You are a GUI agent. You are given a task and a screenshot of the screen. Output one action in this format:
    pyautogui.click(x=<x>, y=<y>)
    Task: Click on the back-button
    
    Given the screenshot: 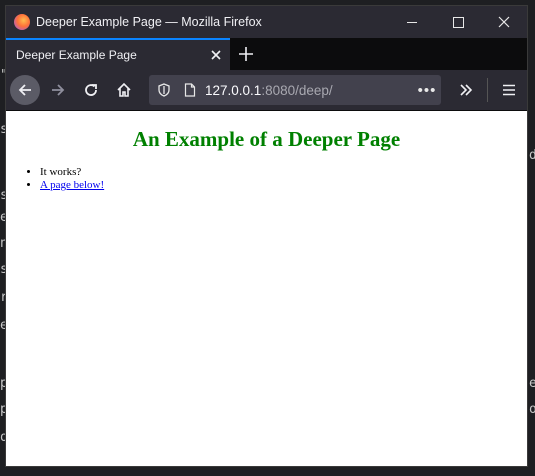 What is the action you would take?
    pyautogui.click(x=25, y=90)
    